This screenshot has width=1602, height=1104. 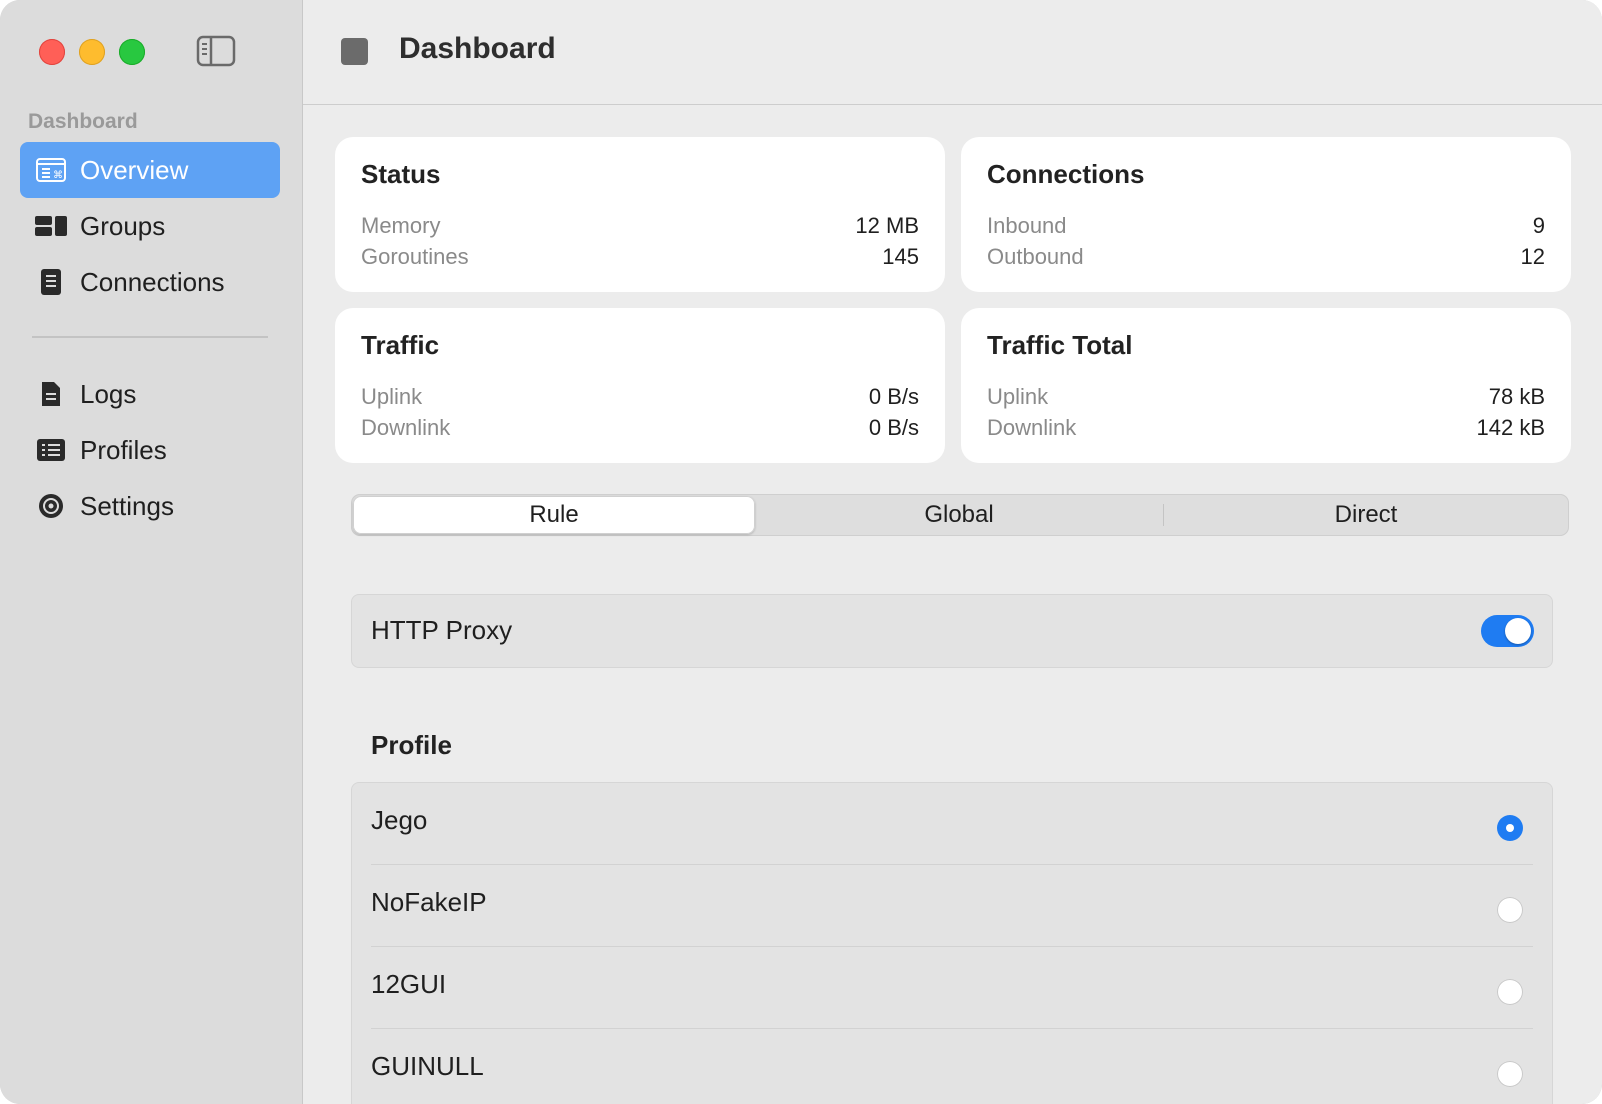 I want to click on sidebar-item-label: Groups, so click(x=123, y=225).